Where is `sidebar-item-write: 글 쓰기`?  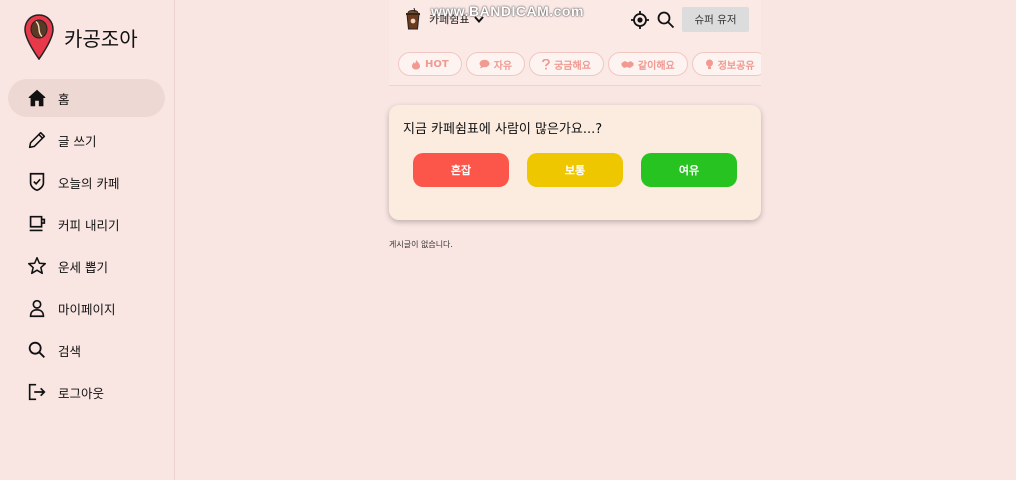 sidebar-item-write: 글 쓰기 is located at coordinates (86, 140).